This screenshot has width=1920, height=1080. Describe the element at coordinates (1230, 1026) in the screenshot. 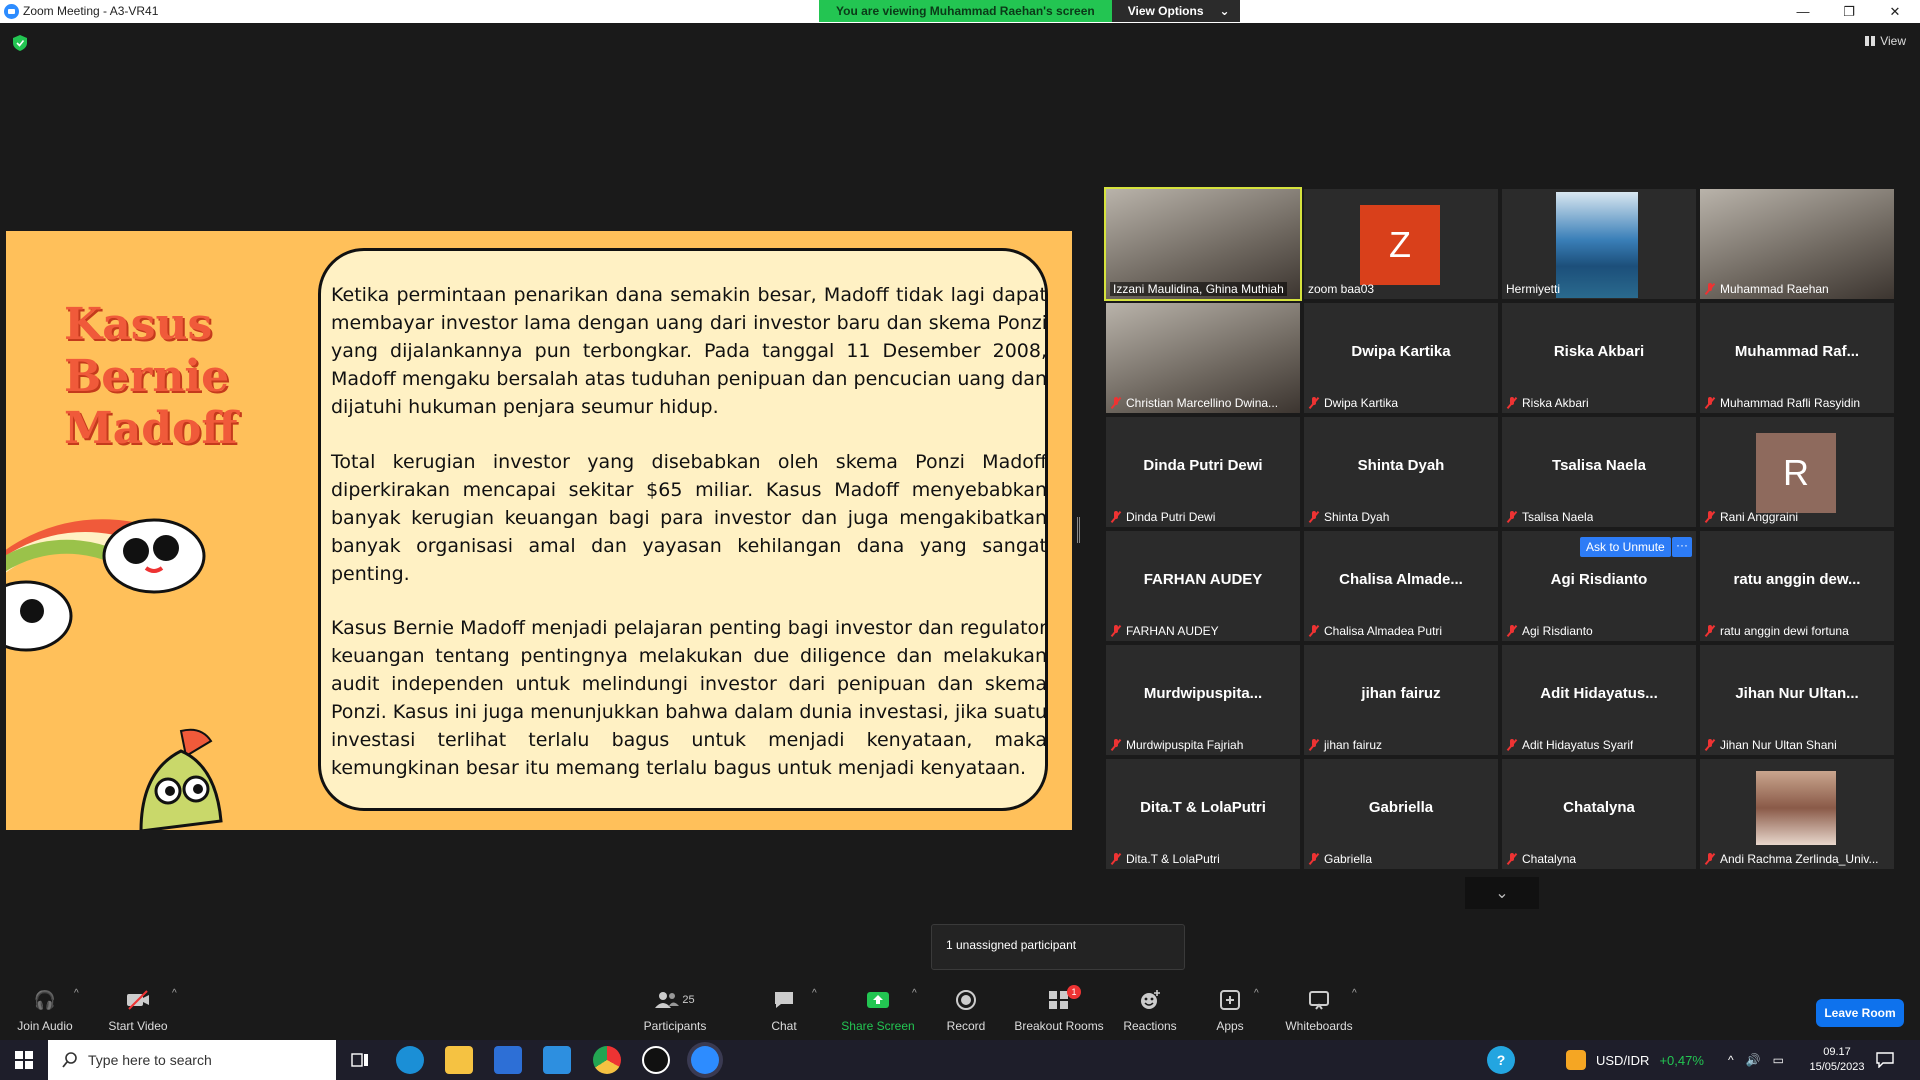

I see `apps-label: Apps` at that location.